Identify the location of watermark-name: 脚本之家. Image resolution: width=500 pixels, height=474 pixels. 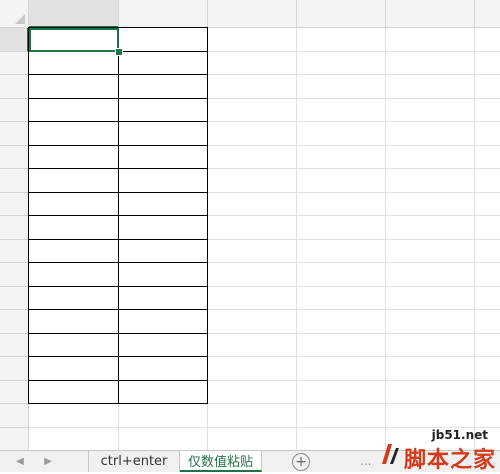
(449, 460).